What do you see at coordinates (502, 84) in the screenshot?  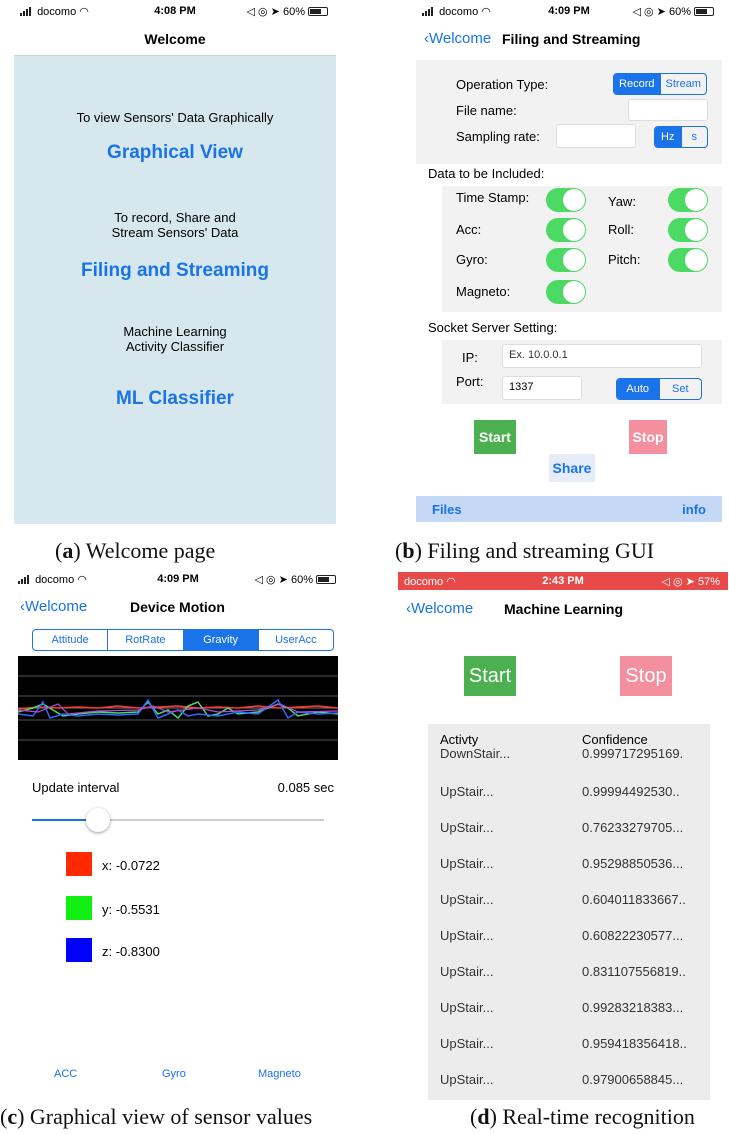 I see `operation-label: Operation Type:` at bounding box center [502, 84].